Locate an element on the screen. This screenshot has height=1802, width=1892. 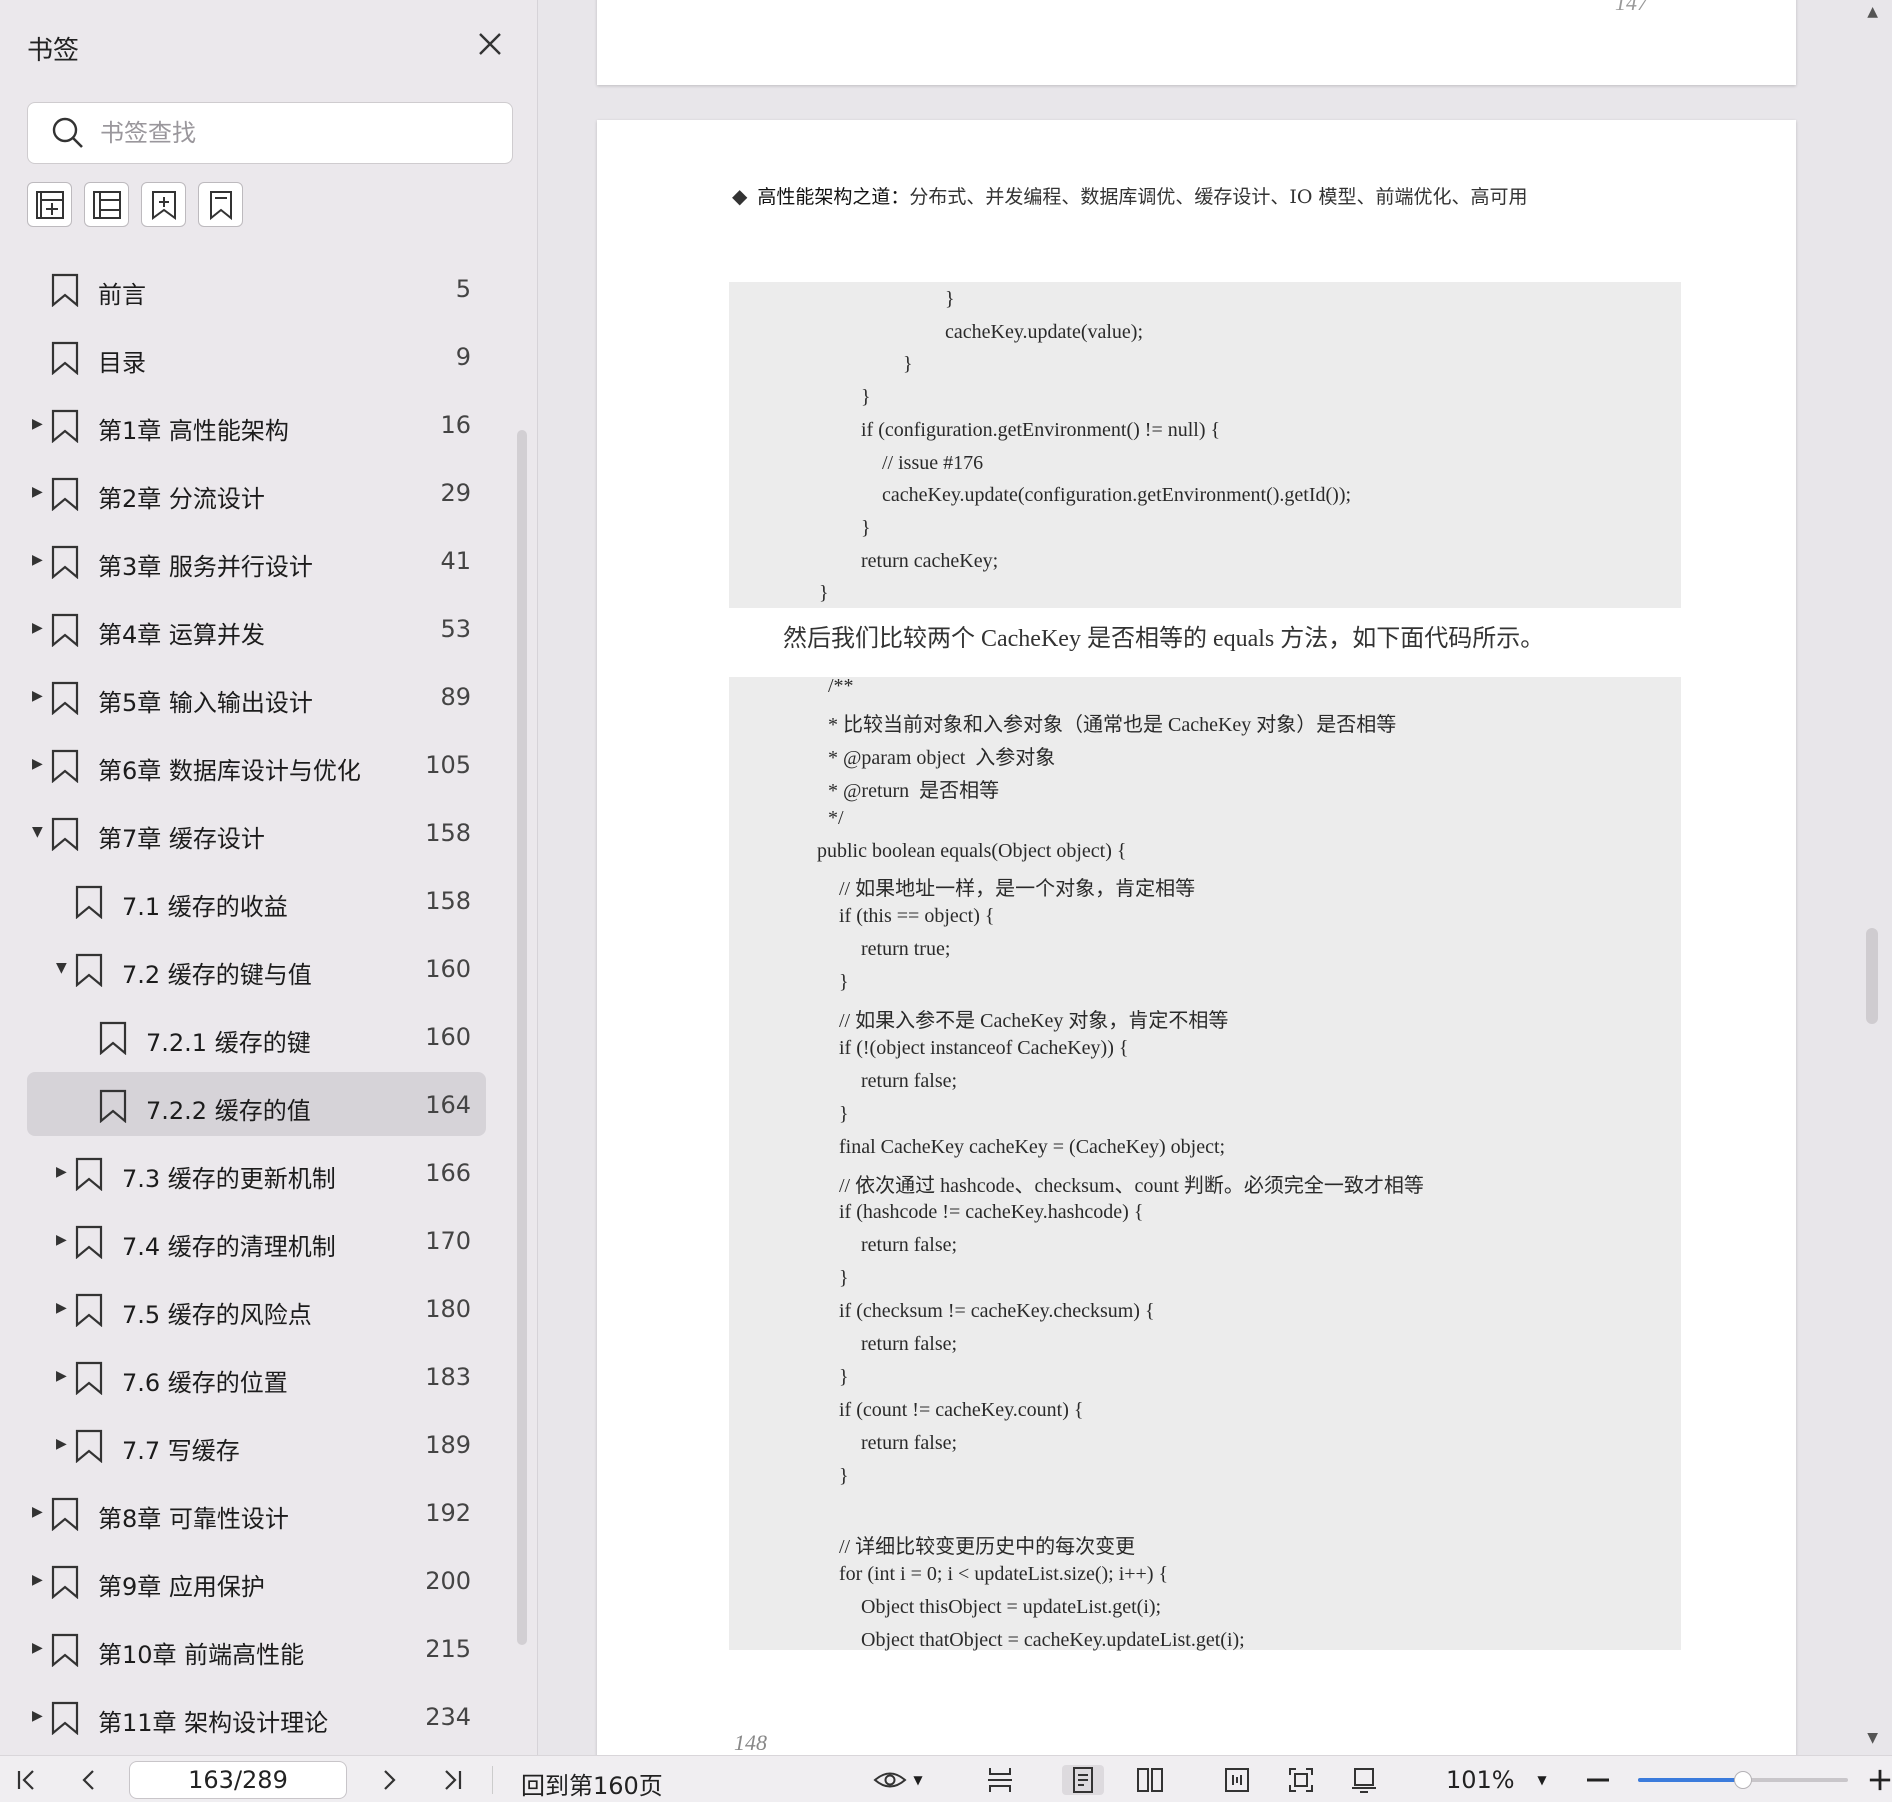
last-page-button is located at coordinates (452, 1780).